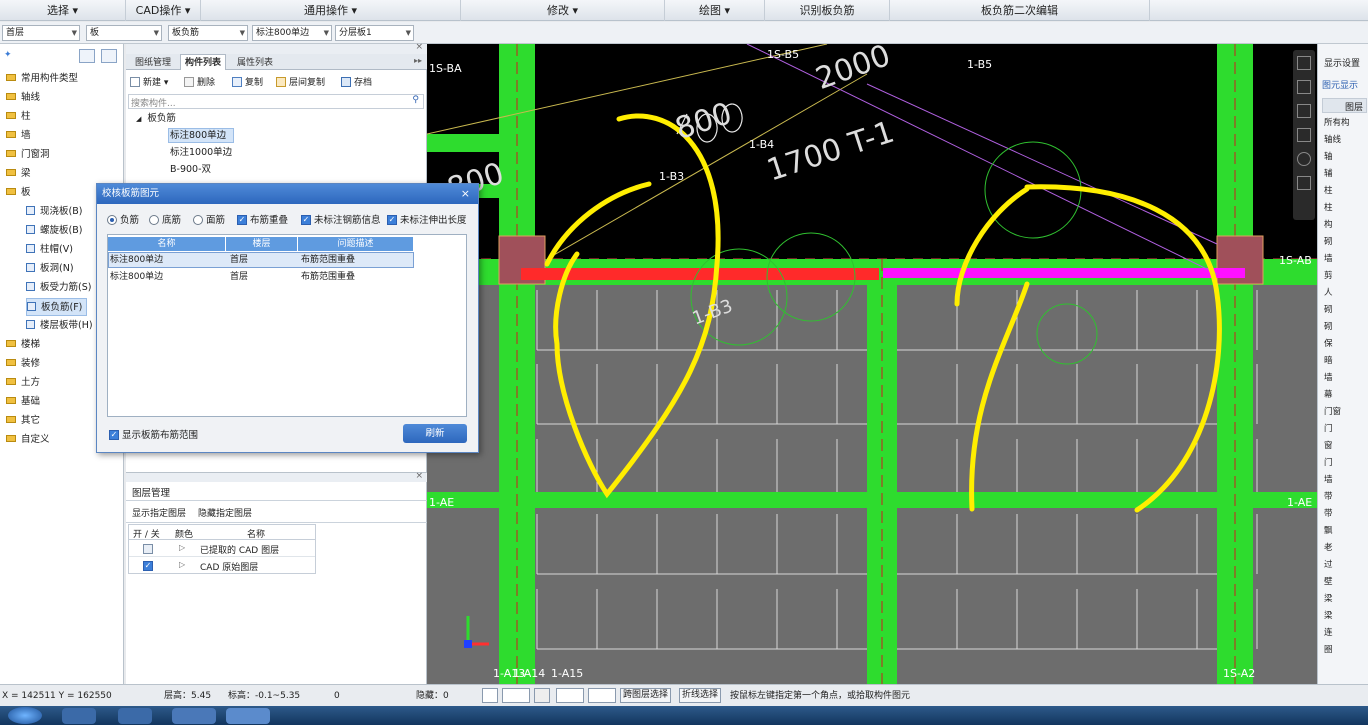  Describe the element at coordinates (148, 549) in the screenshot. I see `layer-toggle-checkbox` at that location.